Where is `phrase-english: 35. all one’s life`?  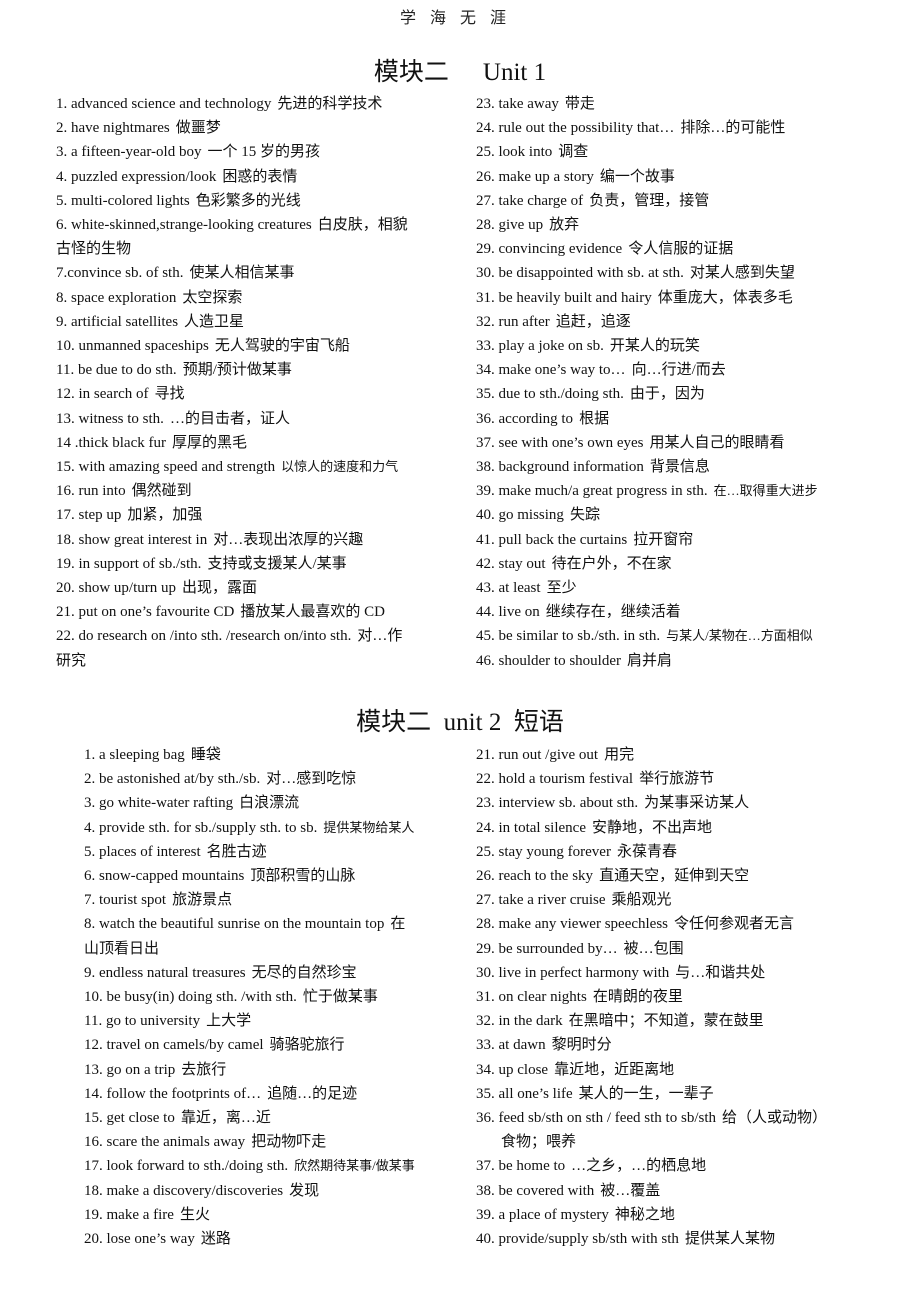
phrase-english: 35. all one’s life is located at coordinates (524, 1093).